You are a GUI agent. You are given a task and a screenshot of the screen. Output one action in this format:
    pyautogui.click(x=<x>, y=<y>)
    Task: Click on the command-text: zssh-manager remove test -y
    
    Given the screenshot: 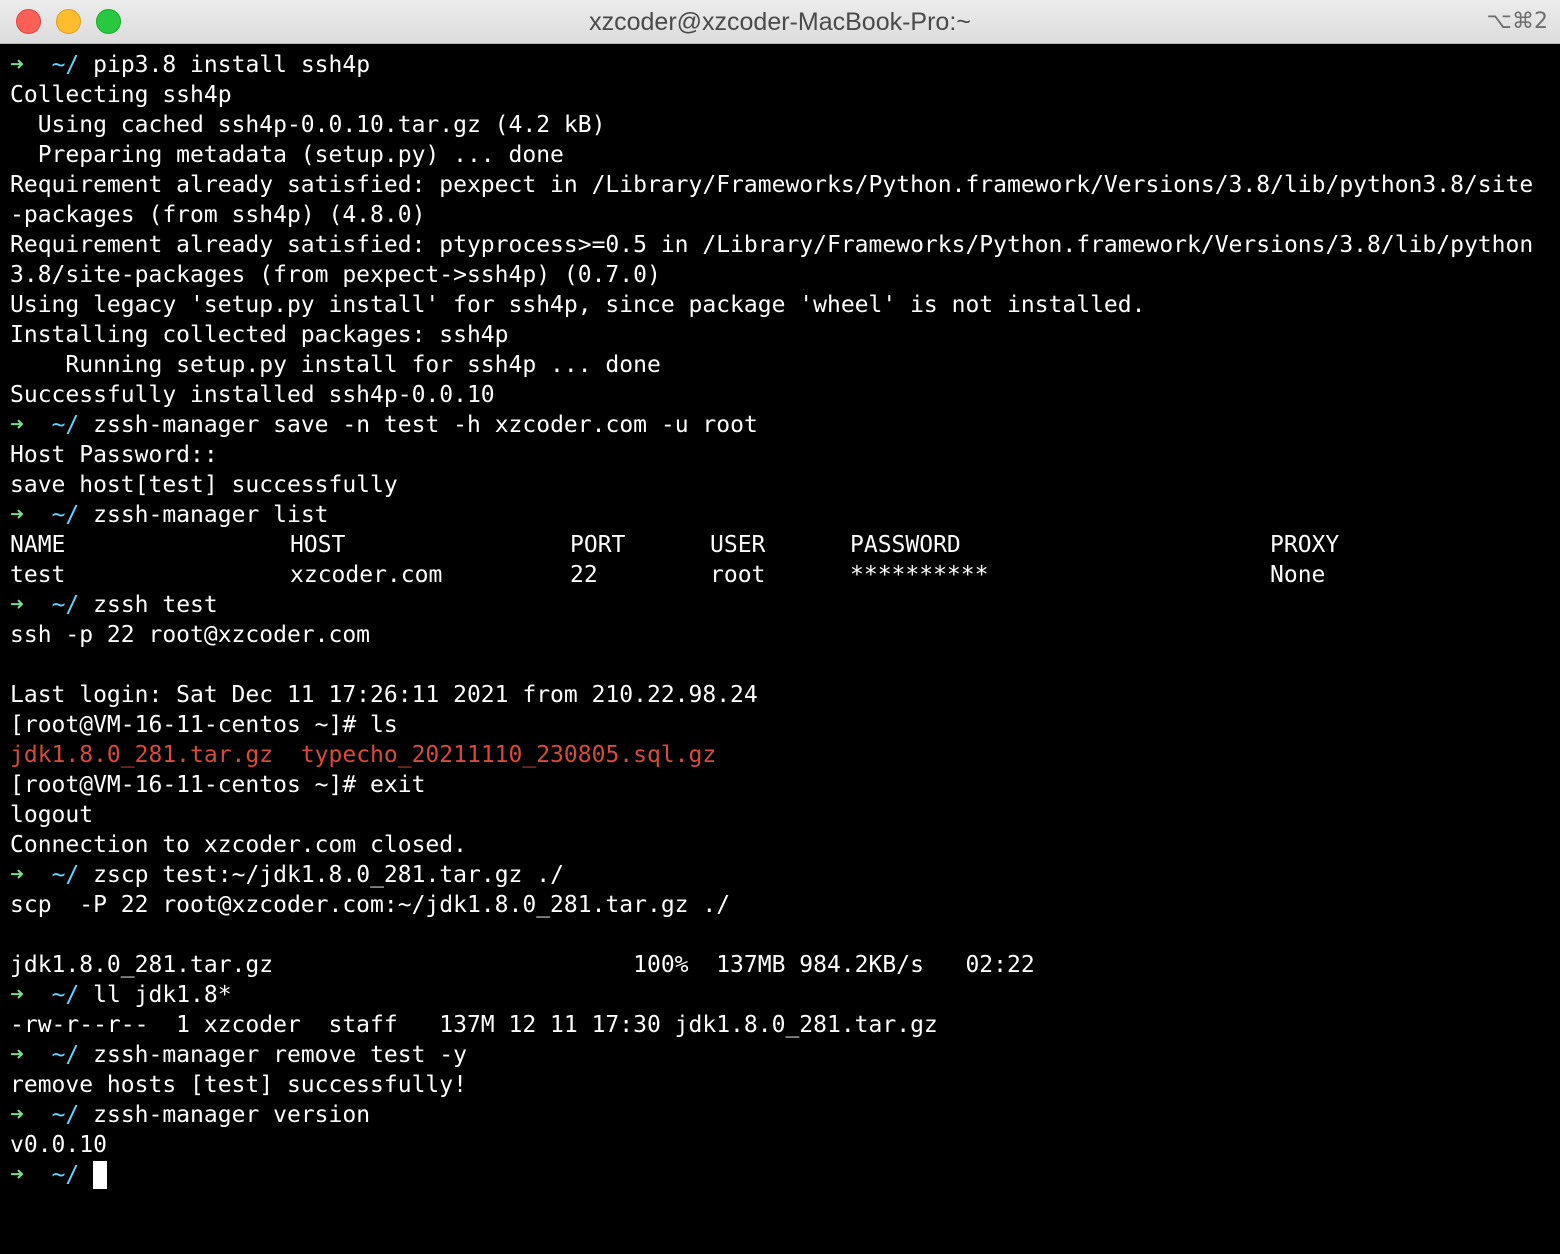 What is the action you would take?
    pyautogui.click(x=280, y=1055)
    